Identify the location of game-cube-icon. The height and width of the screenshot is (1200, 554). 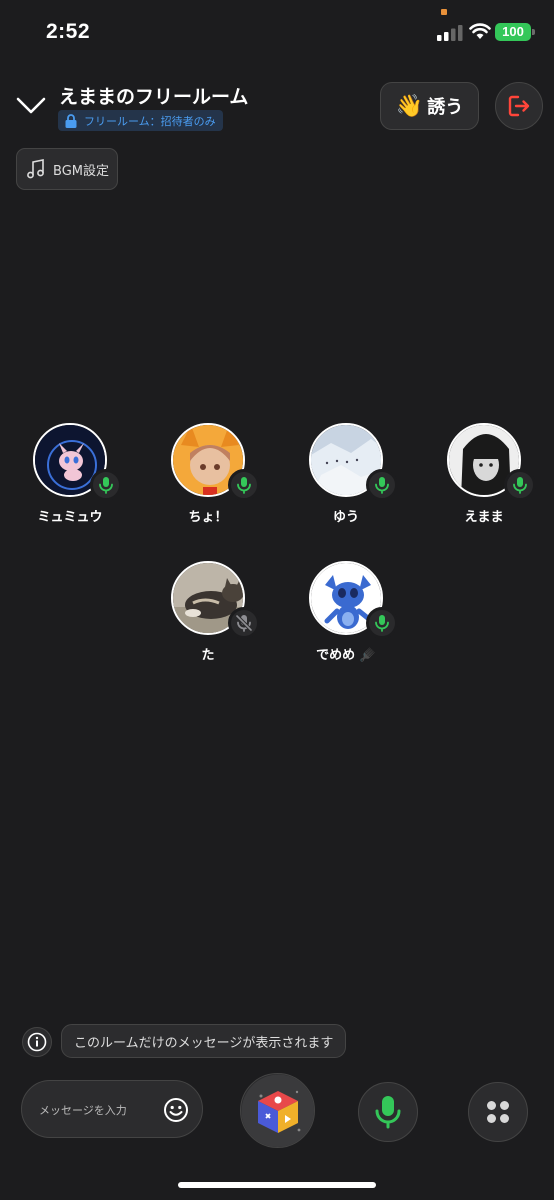
(277, 1110).